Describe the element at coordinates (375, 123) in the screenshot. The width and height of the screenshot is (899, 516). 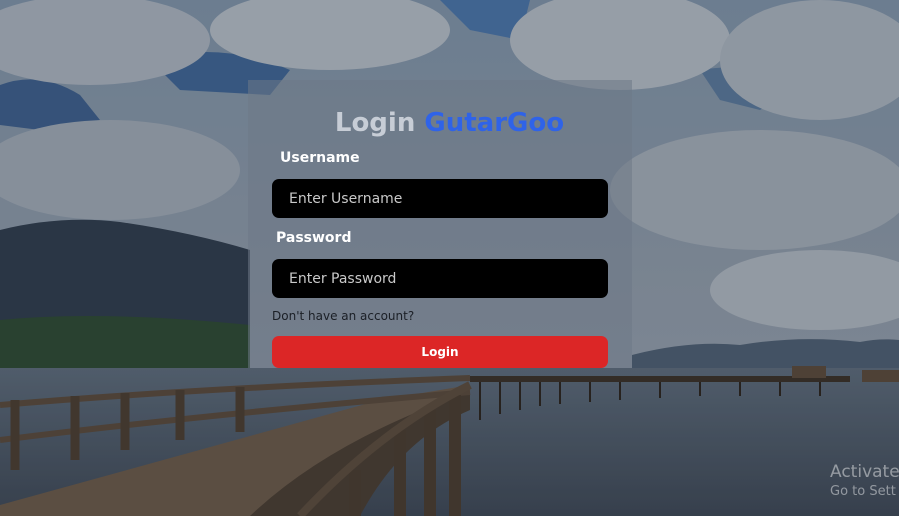
I see `login-title-text: Login` at that location.